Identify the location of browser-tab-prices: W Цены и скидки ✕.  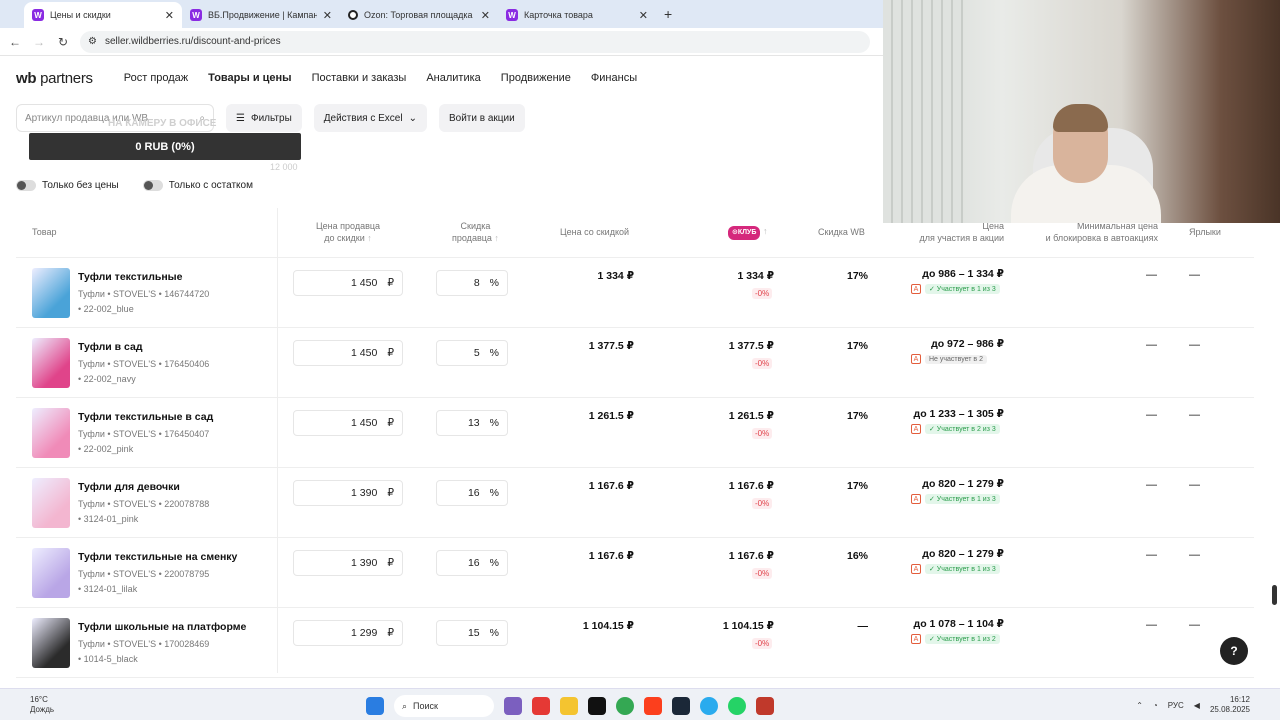
(103, 15).